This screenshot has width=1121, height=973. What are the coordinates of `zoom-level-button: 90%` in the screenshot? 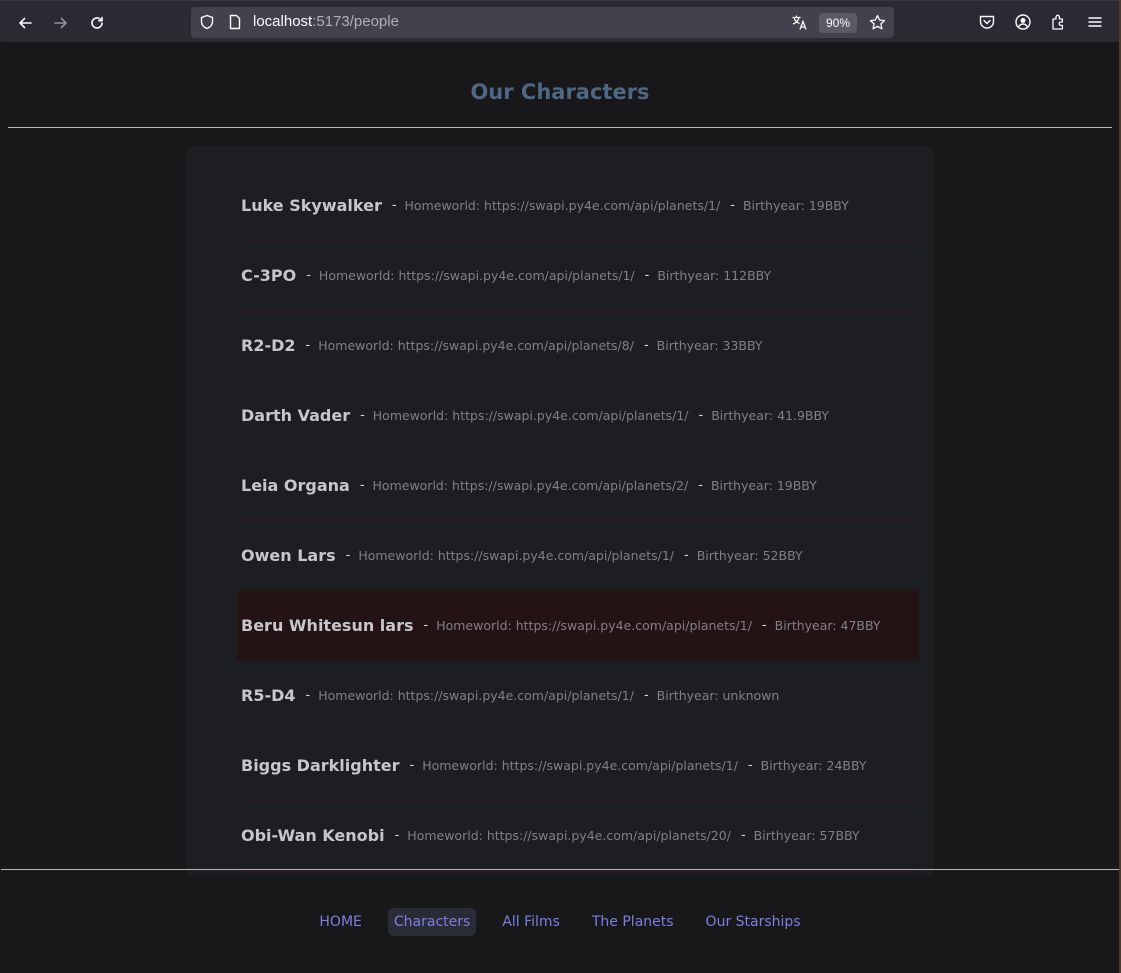 It's located at (838, 23).